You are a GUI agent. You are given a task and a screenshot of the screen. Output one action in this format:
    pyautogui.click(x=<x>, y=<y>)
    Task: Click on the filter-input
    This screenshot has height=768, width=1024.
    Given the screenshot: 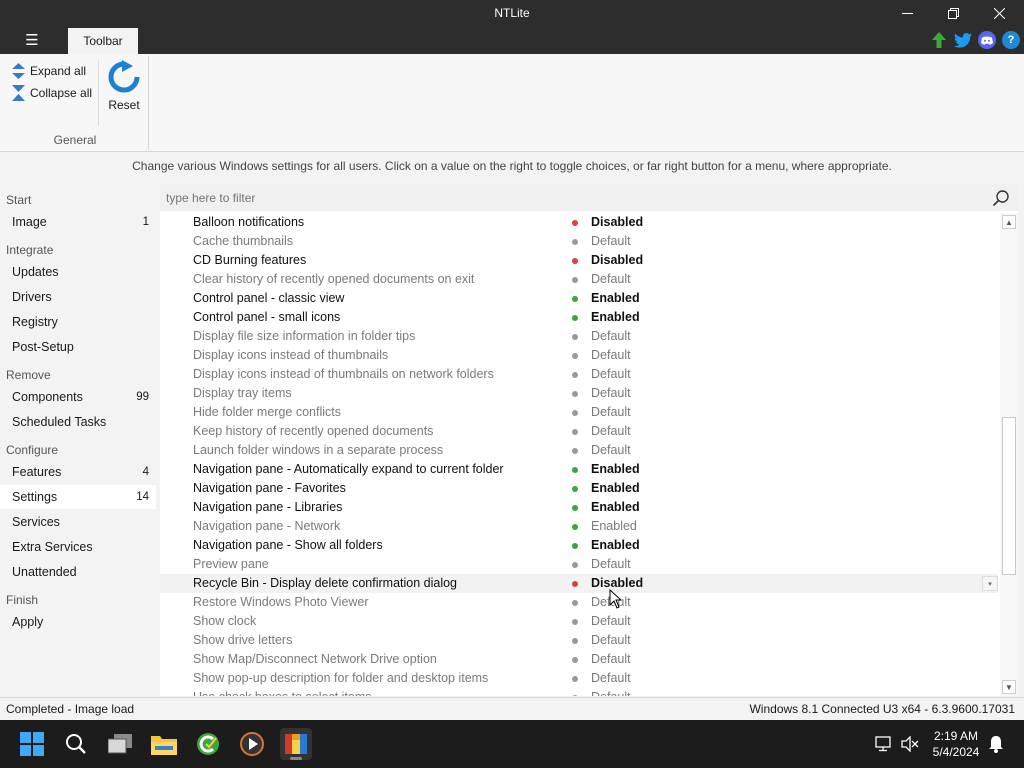 What is the action you would take?
    pyautogui.click(x=576, y=198)
    